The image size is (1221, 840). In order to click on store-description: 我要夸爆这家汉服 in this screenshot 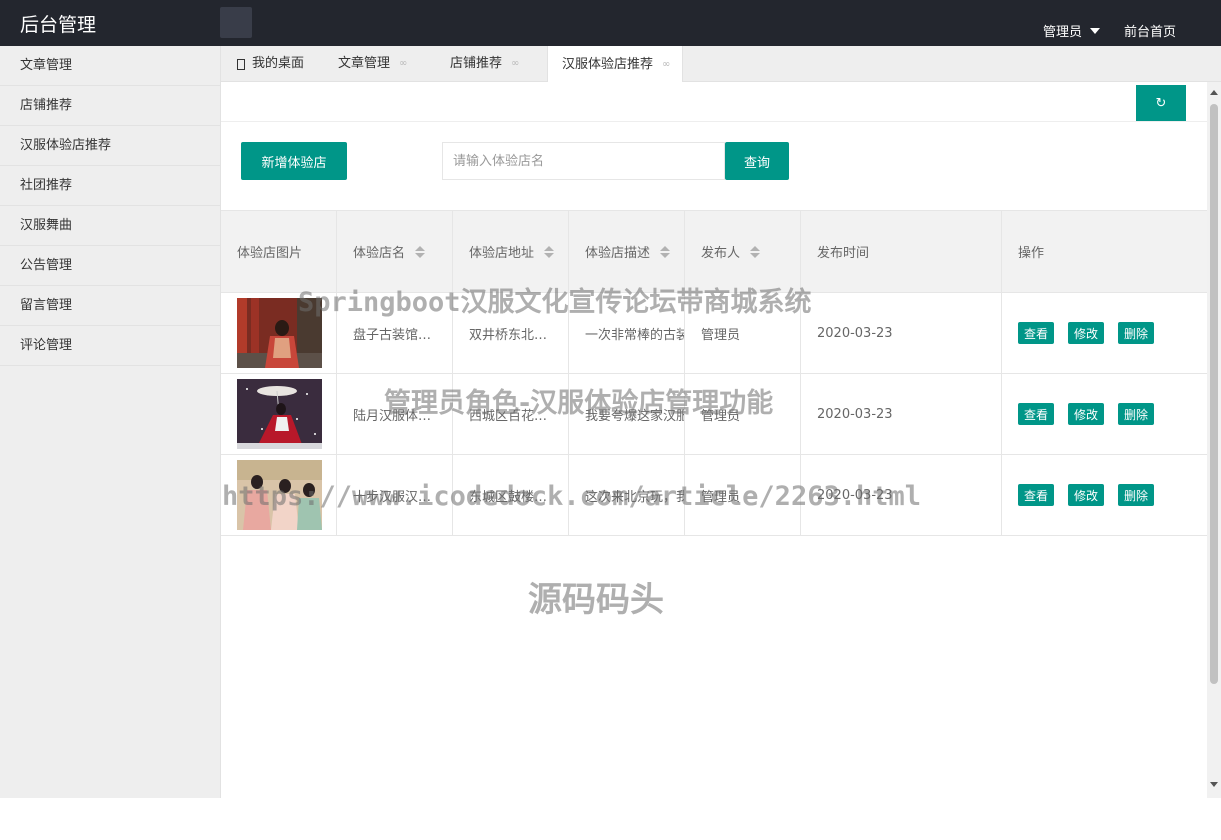, I will do `click(634, 416)`.